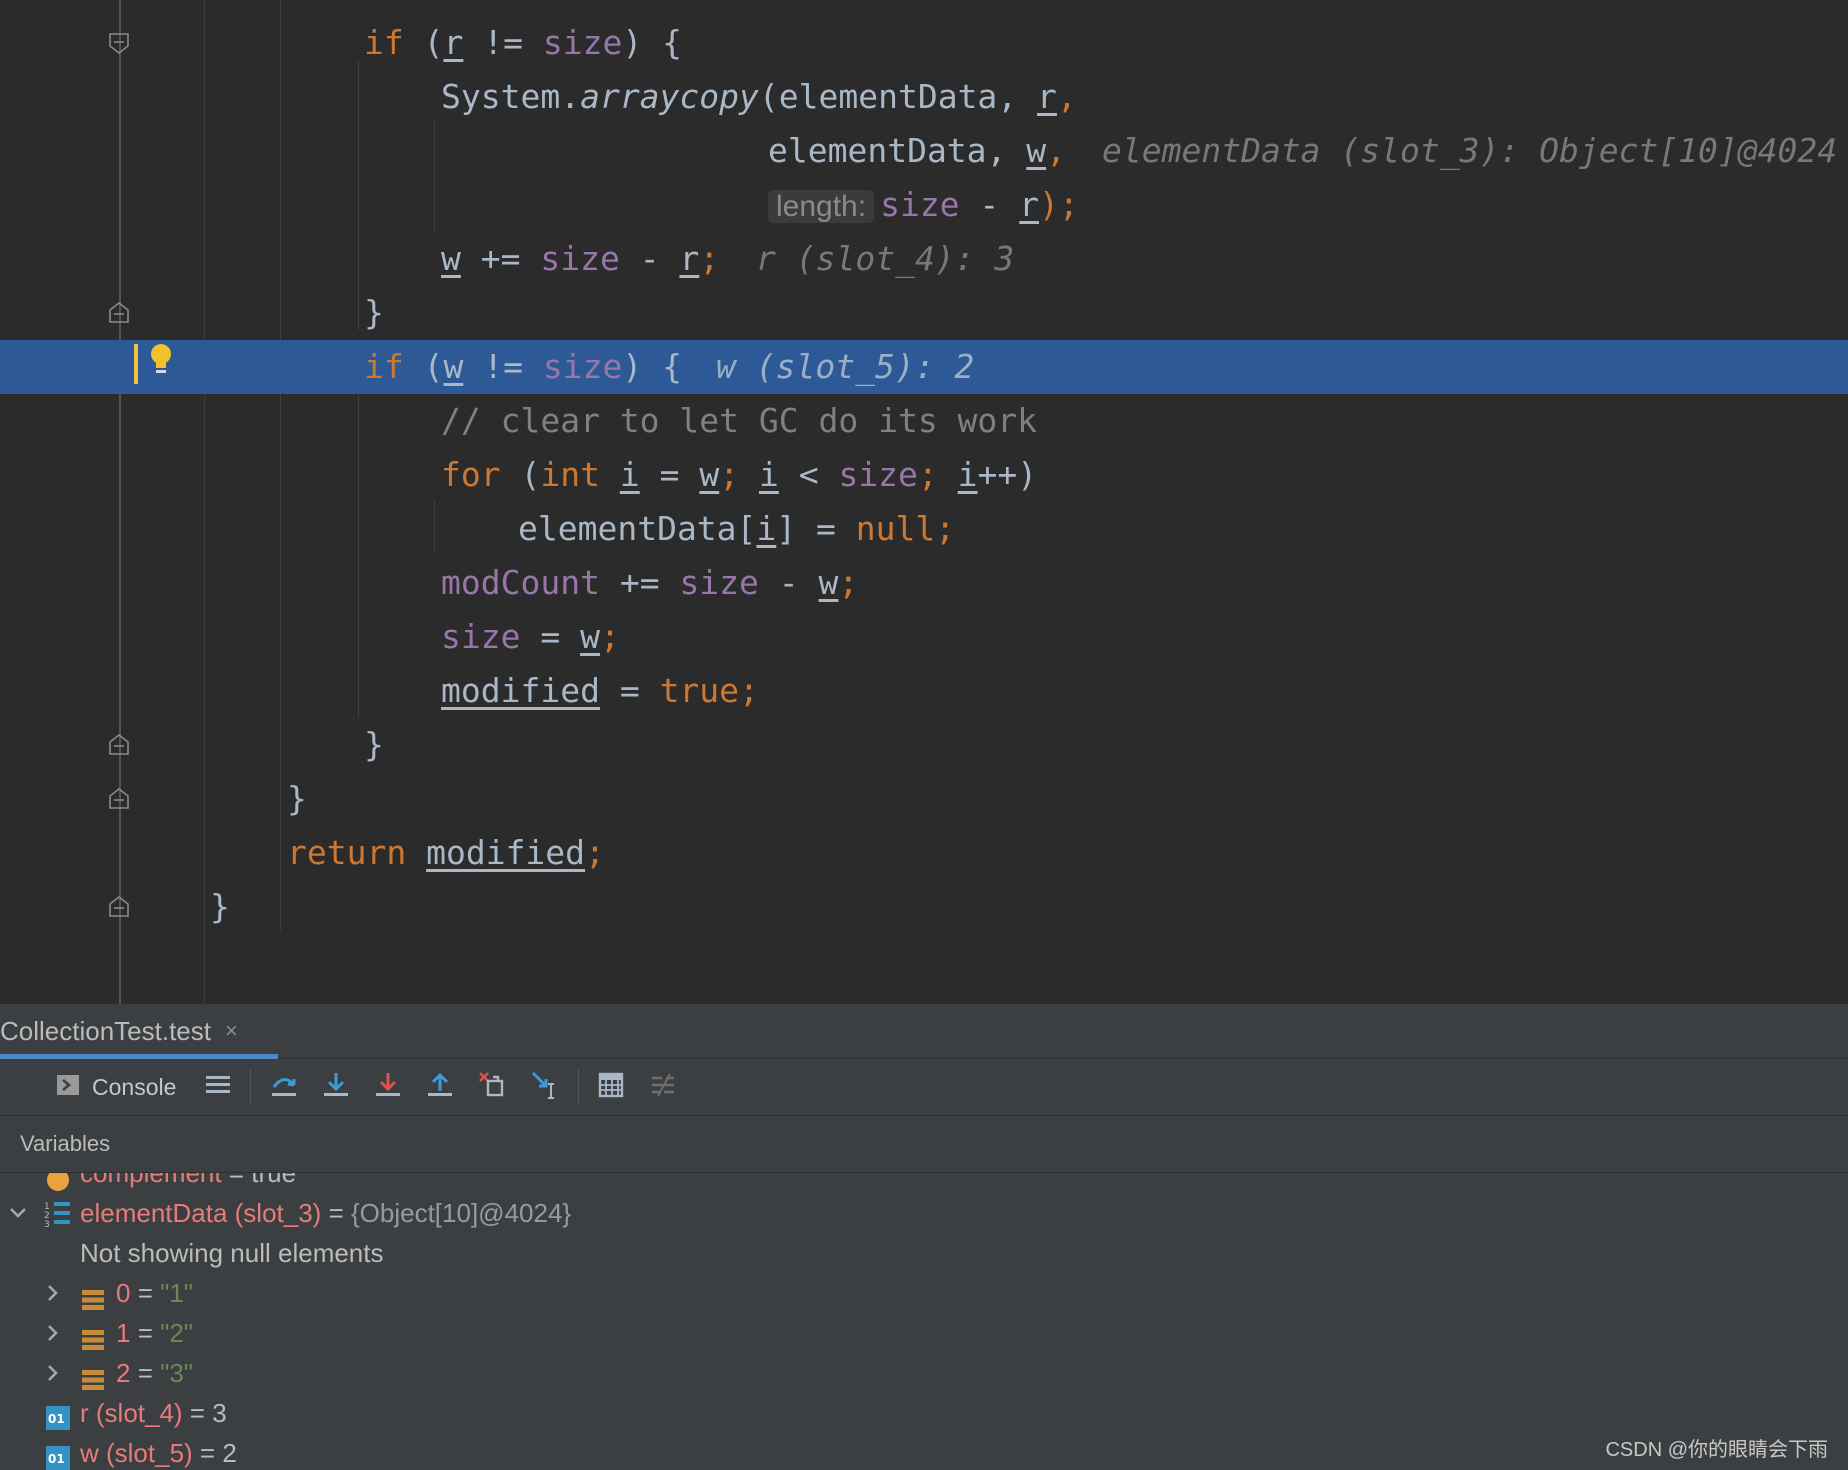  I want to click on keyword: true, so click(699, 690).